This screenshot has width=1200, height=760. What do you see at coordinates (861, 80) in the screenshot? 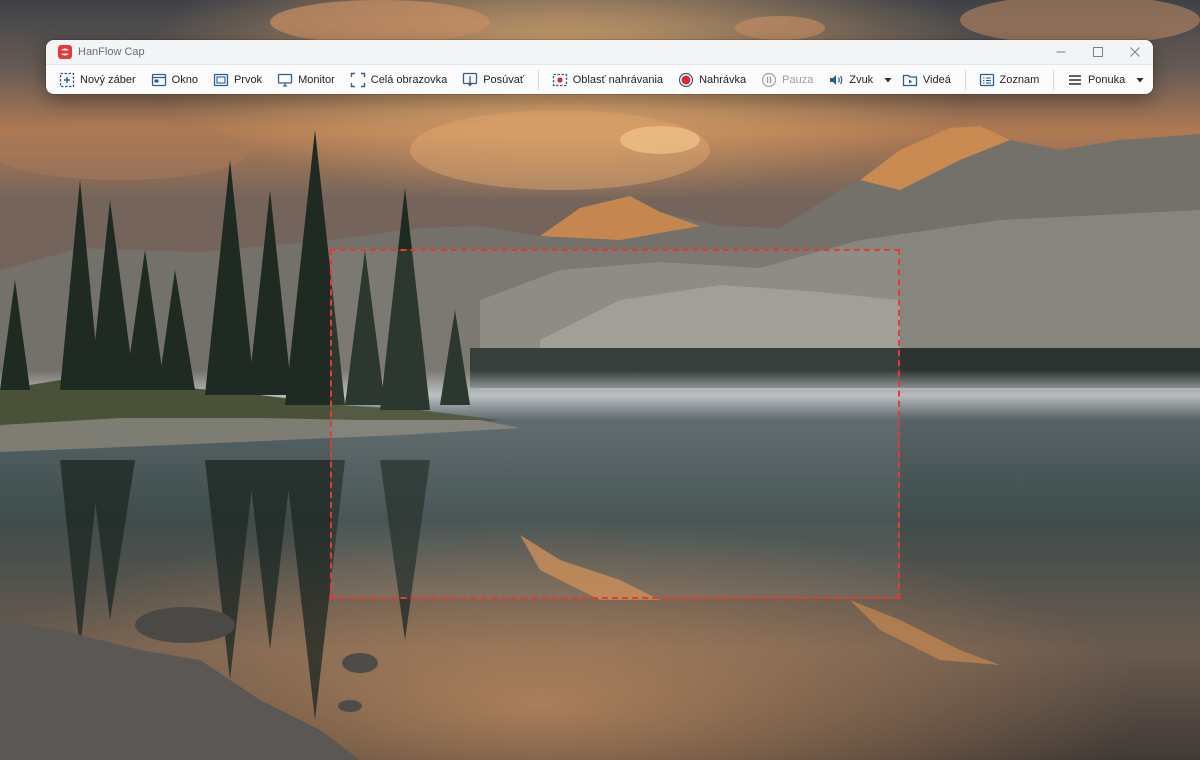
I see `sound-label: Zvuk` at bounding box center [861, 80].